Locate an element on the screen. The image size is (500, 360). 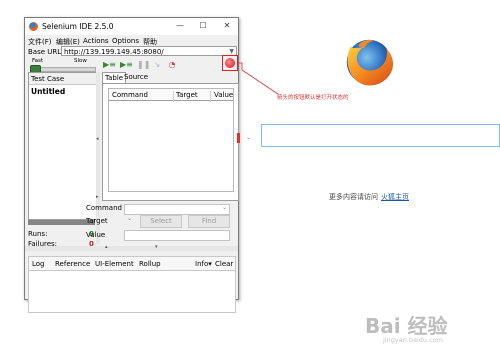
menu-file: 文件(F) is located at coordinates (40, 42).